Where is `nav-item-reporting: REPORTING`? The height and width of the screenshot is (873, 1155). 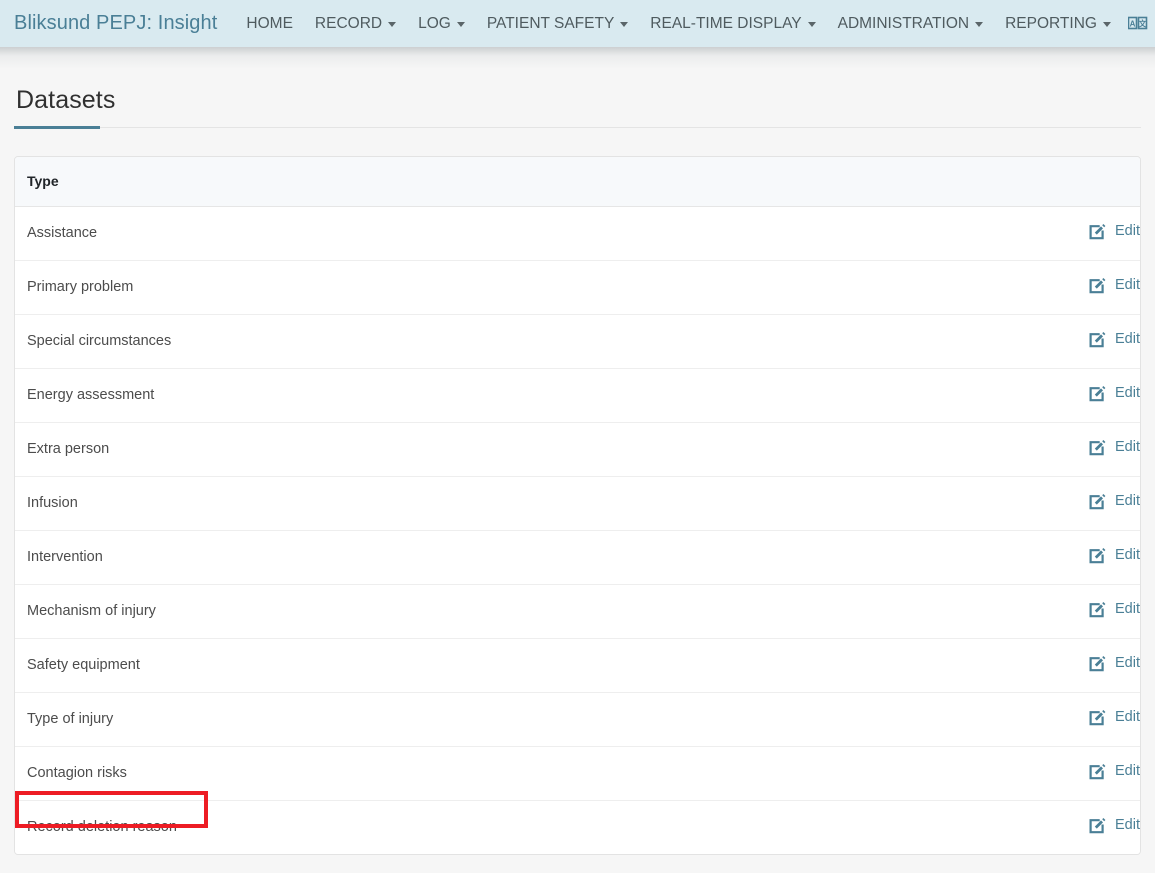 nav-item-reporting: REPORTING is located at coordinates (1058, 24).